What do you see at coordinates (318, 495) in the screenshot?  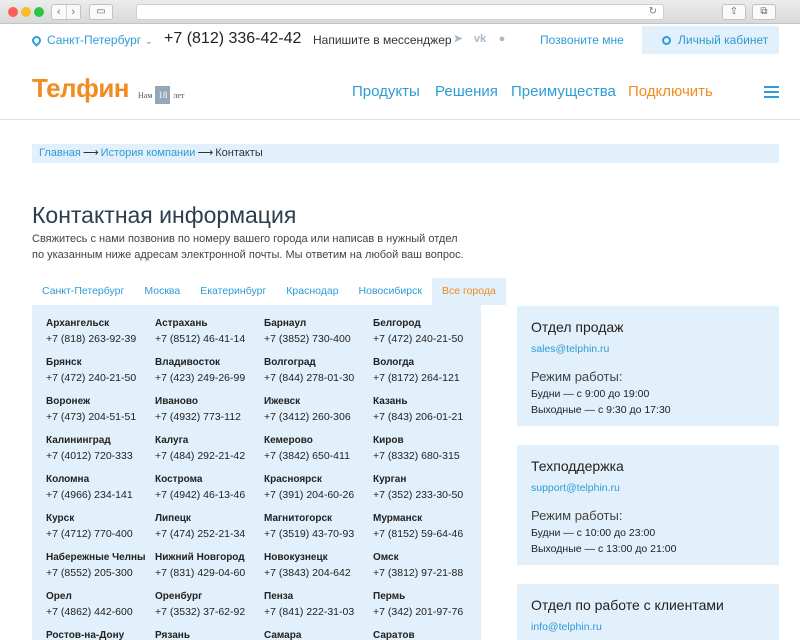 I see `city-phone: +7 (391) 204-60-26` at bounding box center [318, 495].